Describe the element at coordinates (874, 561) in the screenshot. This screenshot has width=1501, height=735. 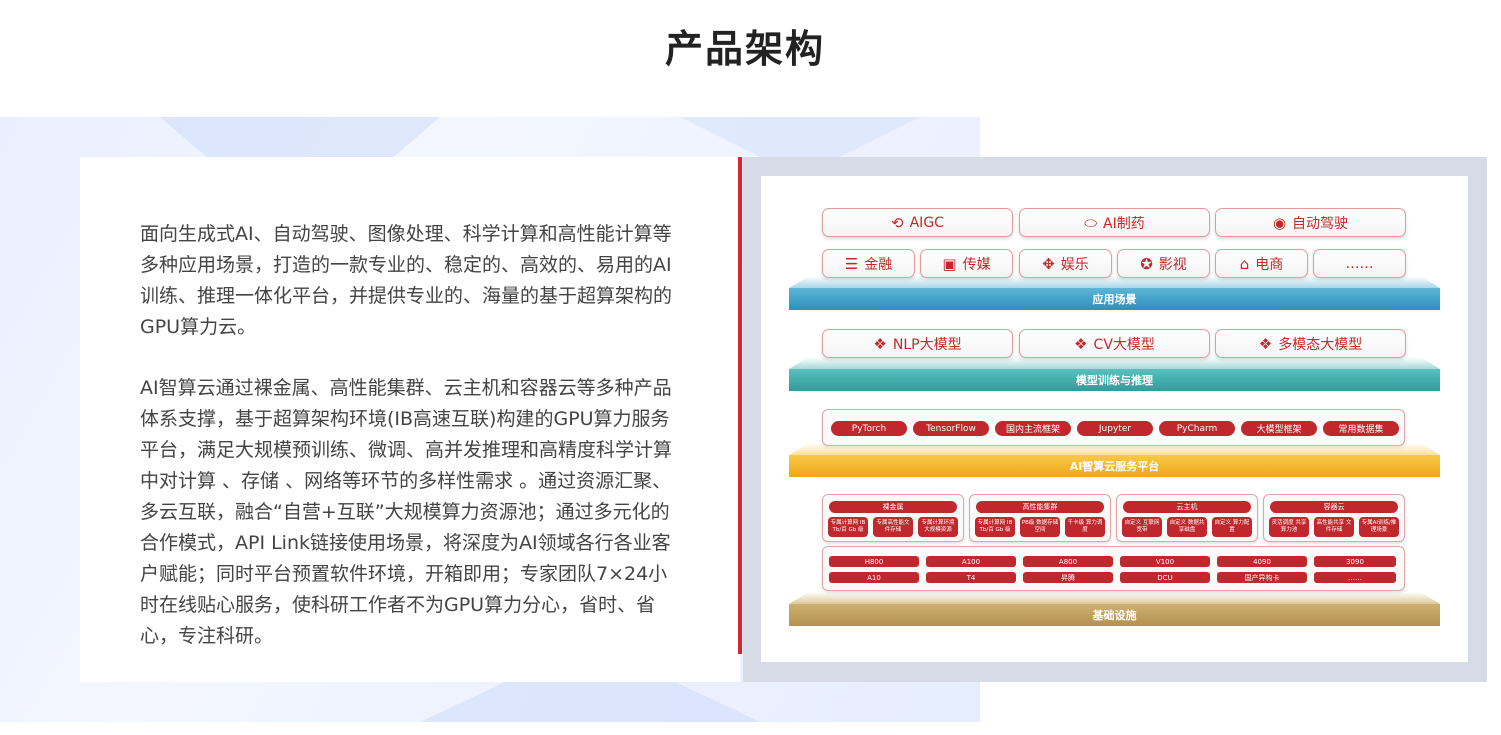
I see `gpu-tag: H800` at that location.